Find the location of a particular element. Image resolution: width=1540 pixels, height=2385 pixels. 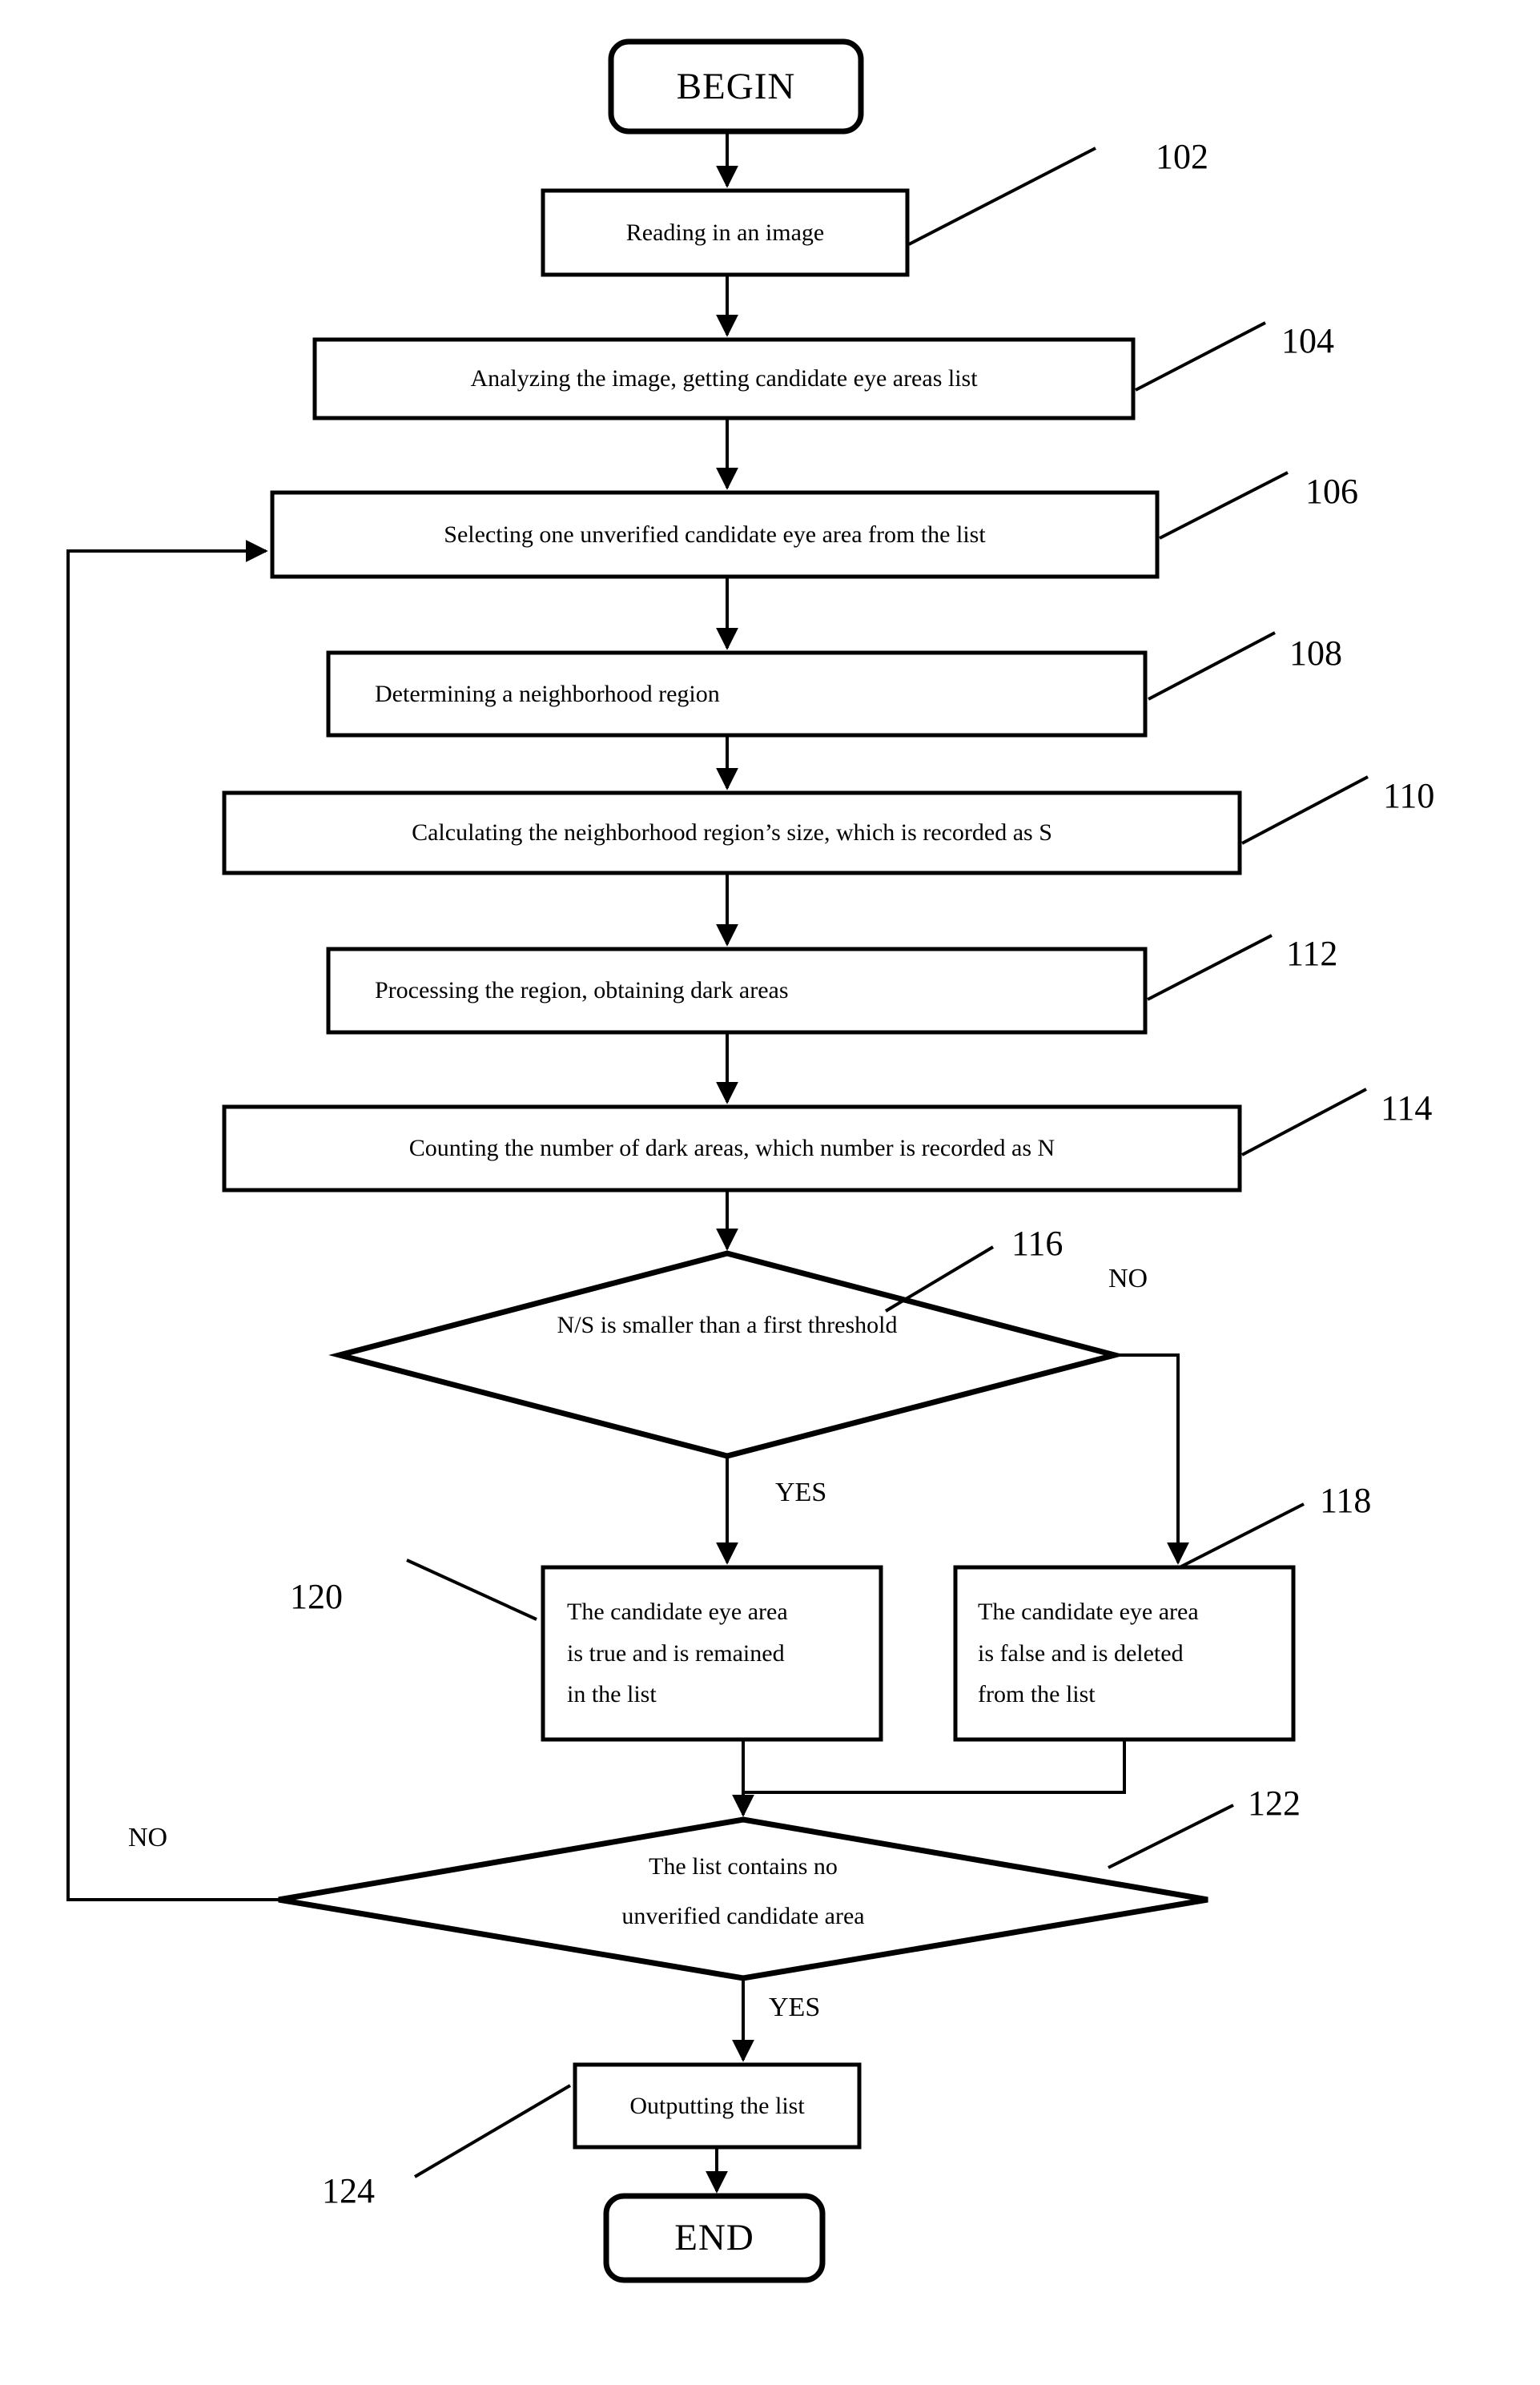

node-112-shape is located at coordinates (737, 991).